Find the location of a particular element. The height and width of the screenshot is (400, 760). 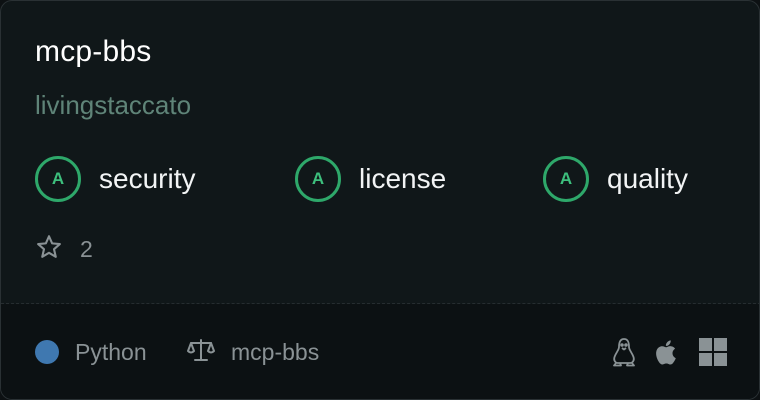

language-color-dot is located at coordinates (47, 352).